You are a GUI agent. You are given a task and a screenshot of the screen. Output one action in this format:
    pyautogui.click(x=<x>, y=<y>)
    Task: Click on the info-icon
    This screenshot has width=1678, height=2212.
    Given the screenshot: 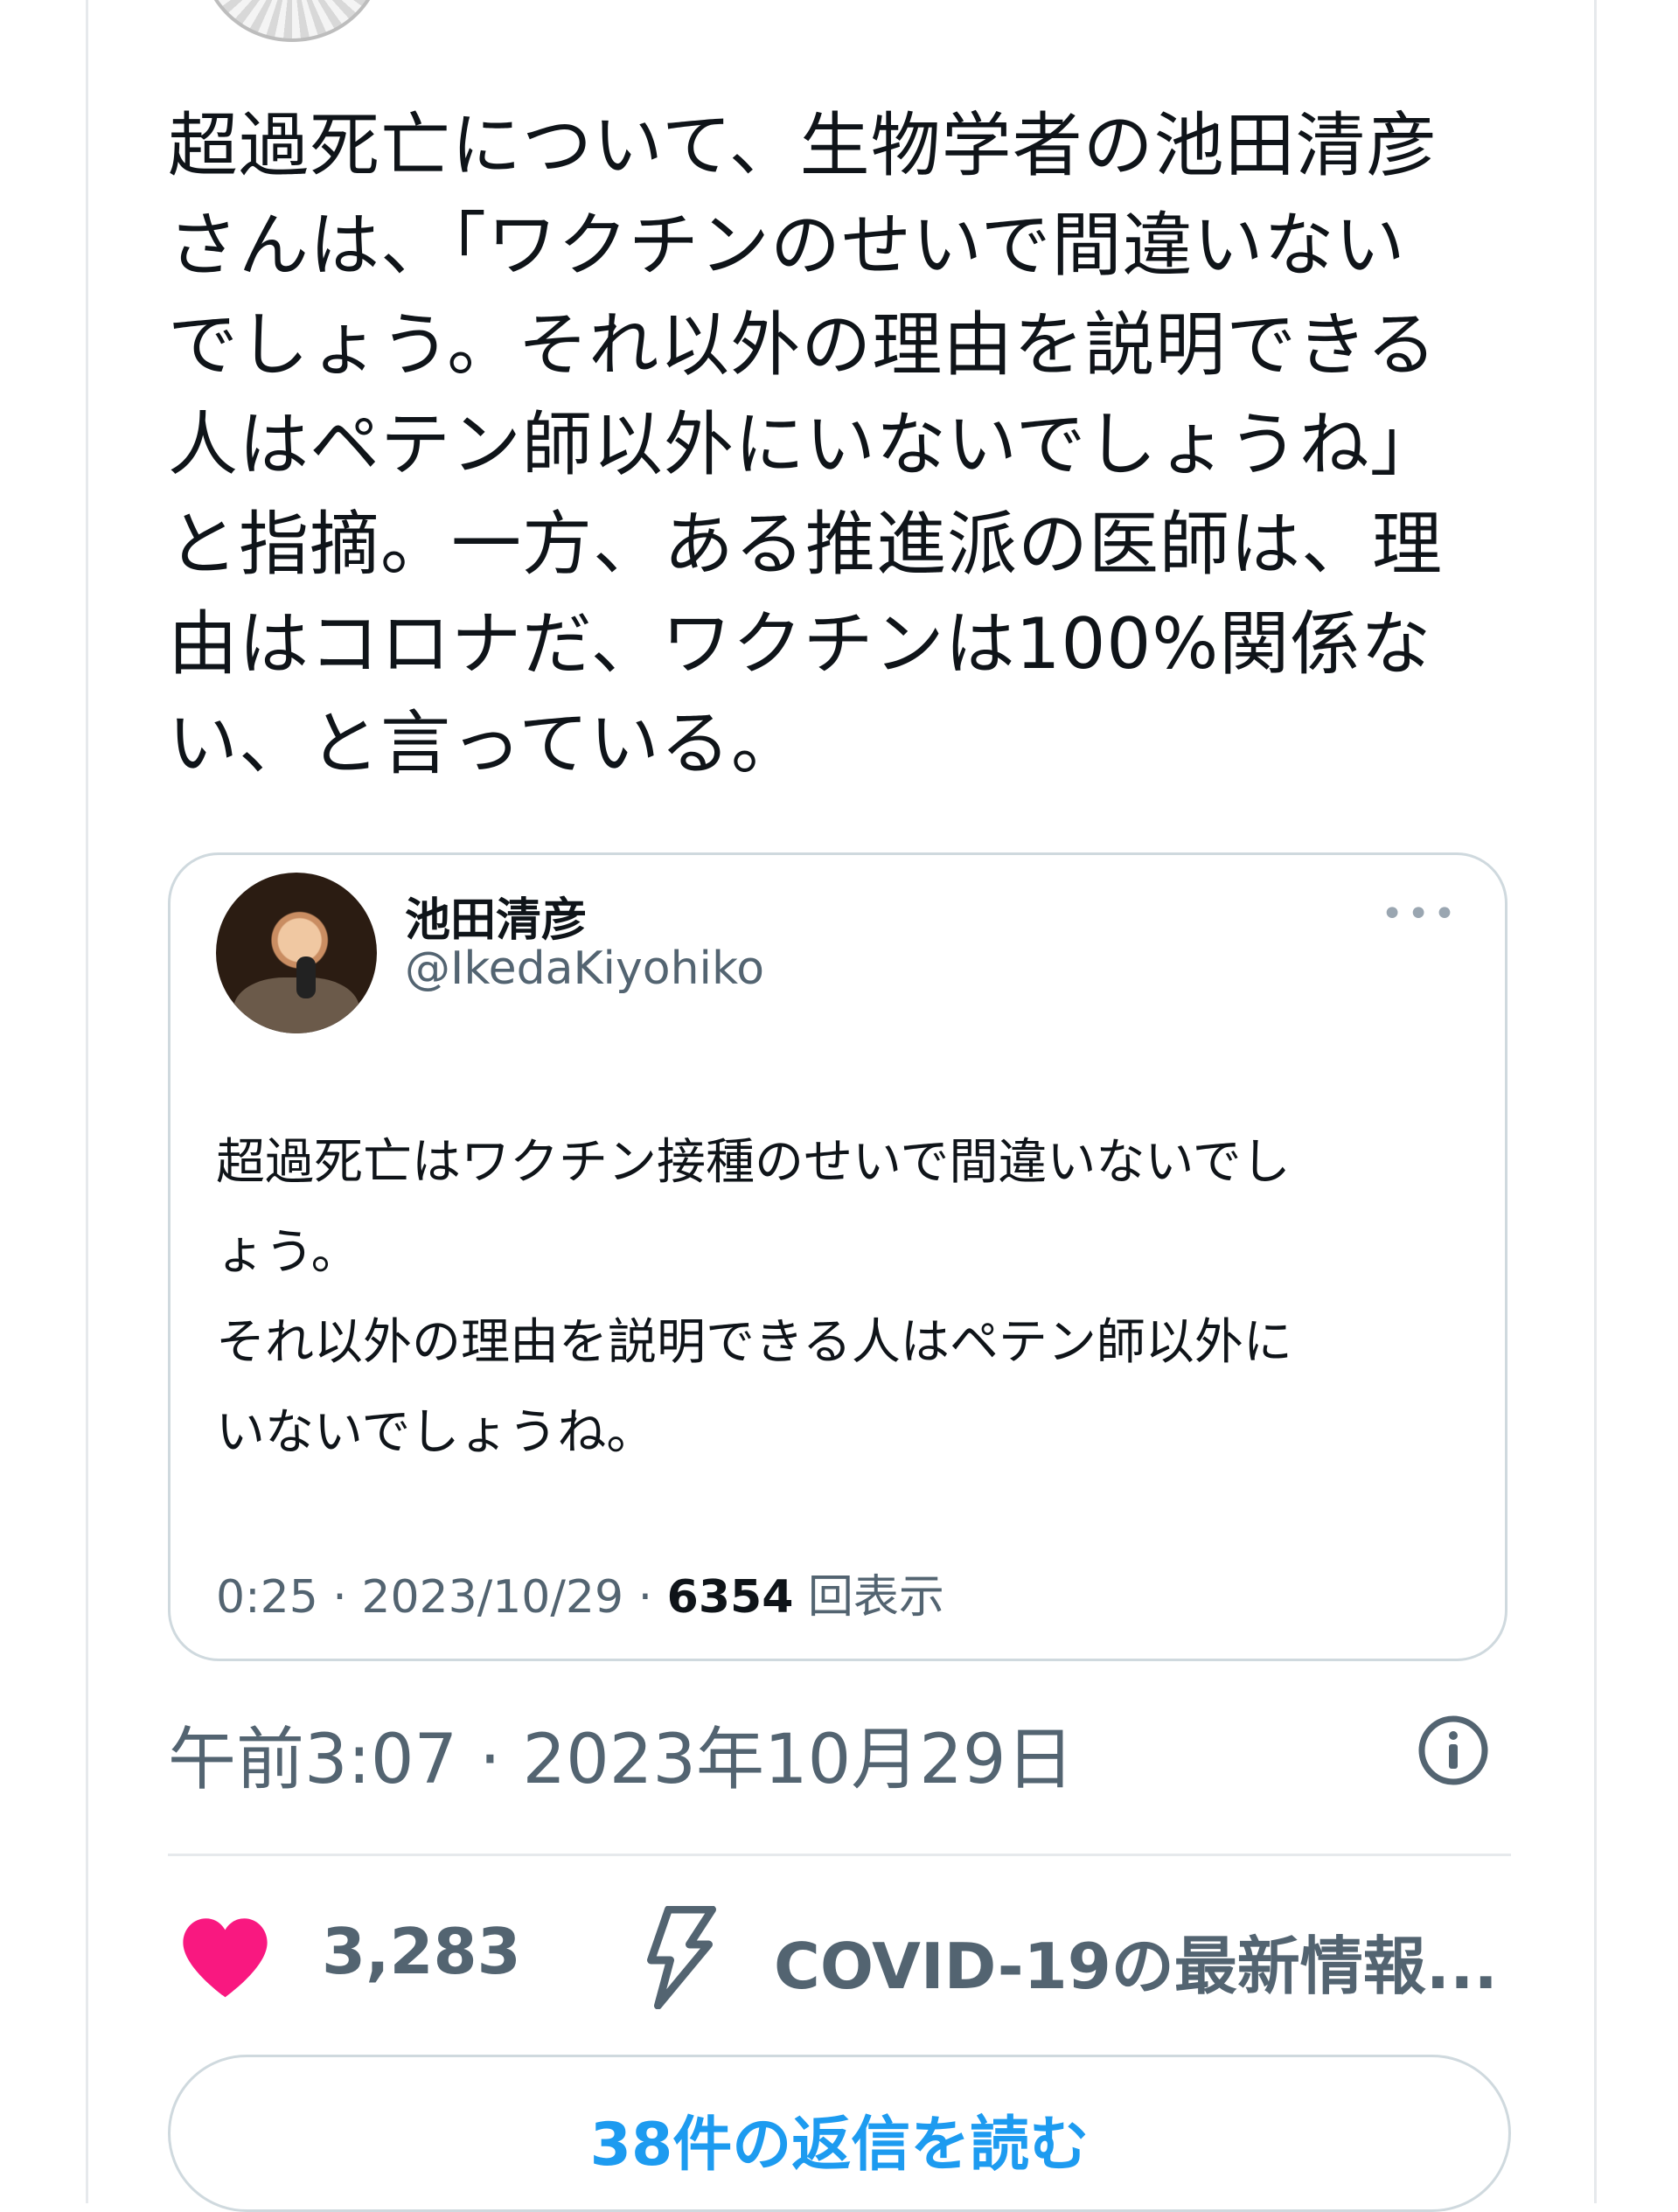 What is the action you would take?
    pyautogui.click(x=1453, y=1750)
    